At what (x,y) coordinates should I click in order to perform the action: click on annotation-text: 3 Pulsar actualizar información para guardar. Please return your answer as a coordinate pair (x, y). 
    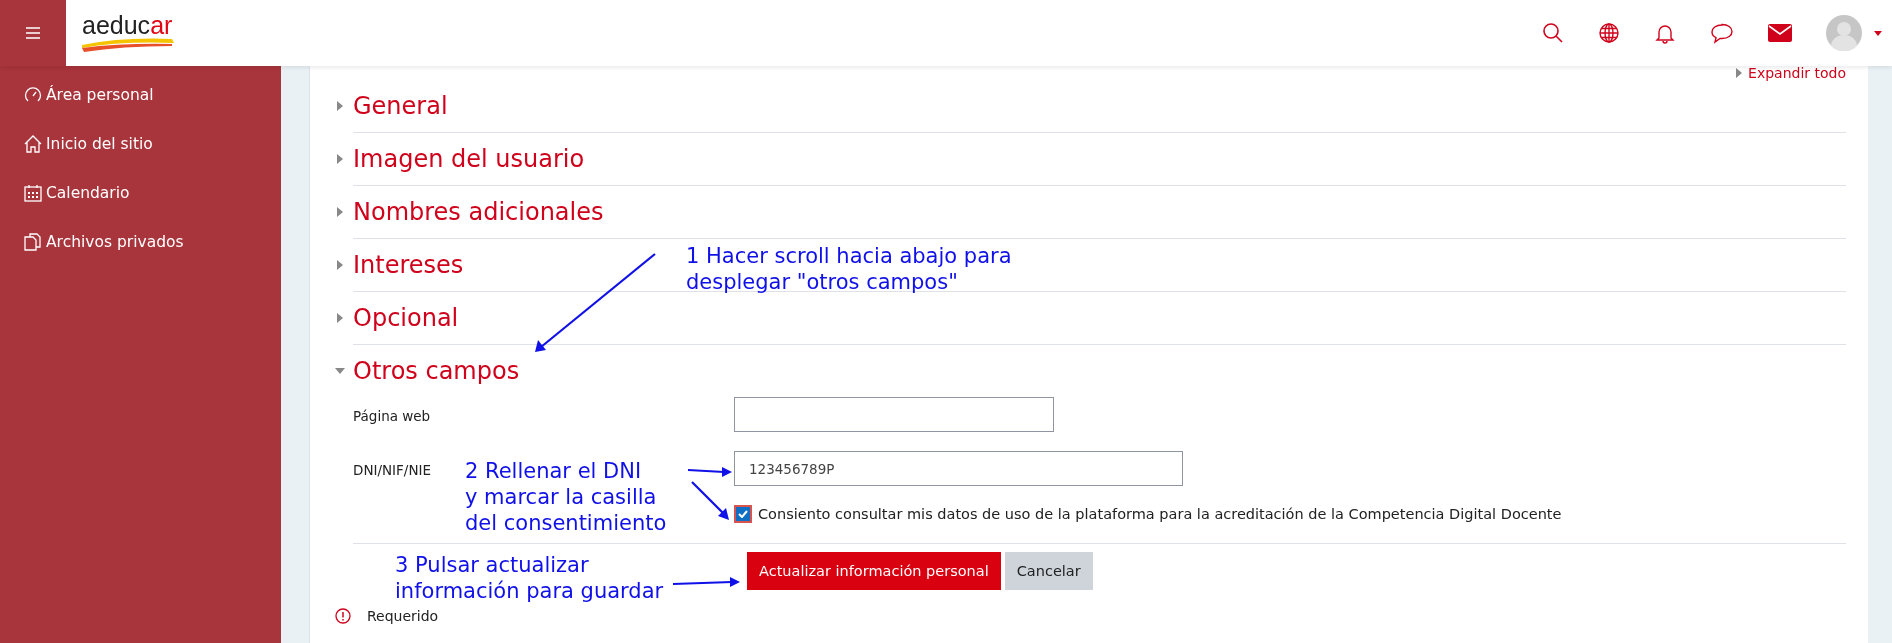
    Looking at the image, I should click on (529, 578).